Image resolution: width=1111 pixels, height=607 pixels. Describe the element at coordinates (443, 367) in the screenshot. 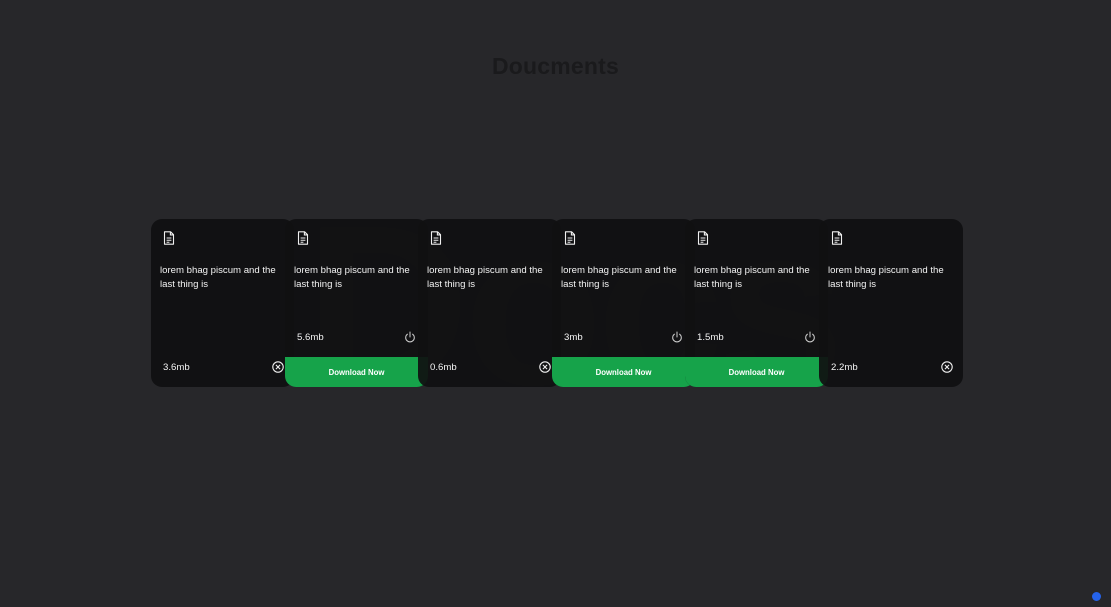

I see `file-size: 0.6mb` at that location.